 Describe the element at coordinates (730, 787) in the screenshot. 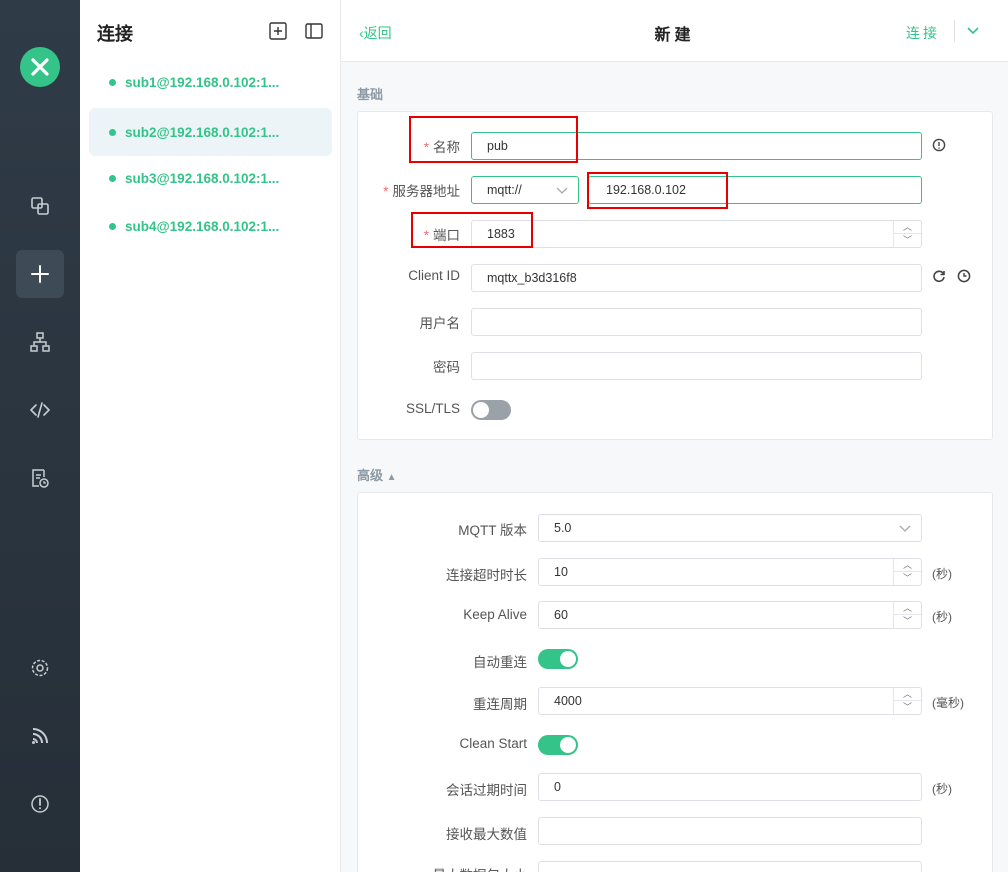

I see `session-expiry-input: 0` at that location.